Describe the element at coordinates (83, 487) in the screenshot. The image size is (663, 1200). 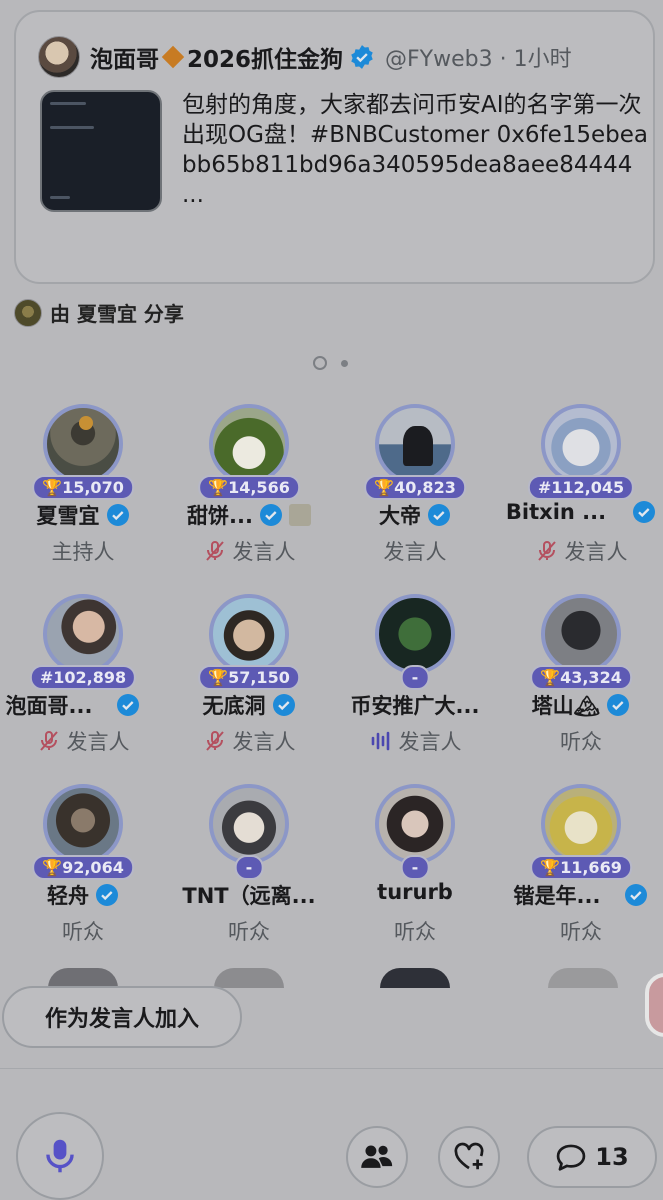
I see `score-badge: 🏆15,070` at that location.